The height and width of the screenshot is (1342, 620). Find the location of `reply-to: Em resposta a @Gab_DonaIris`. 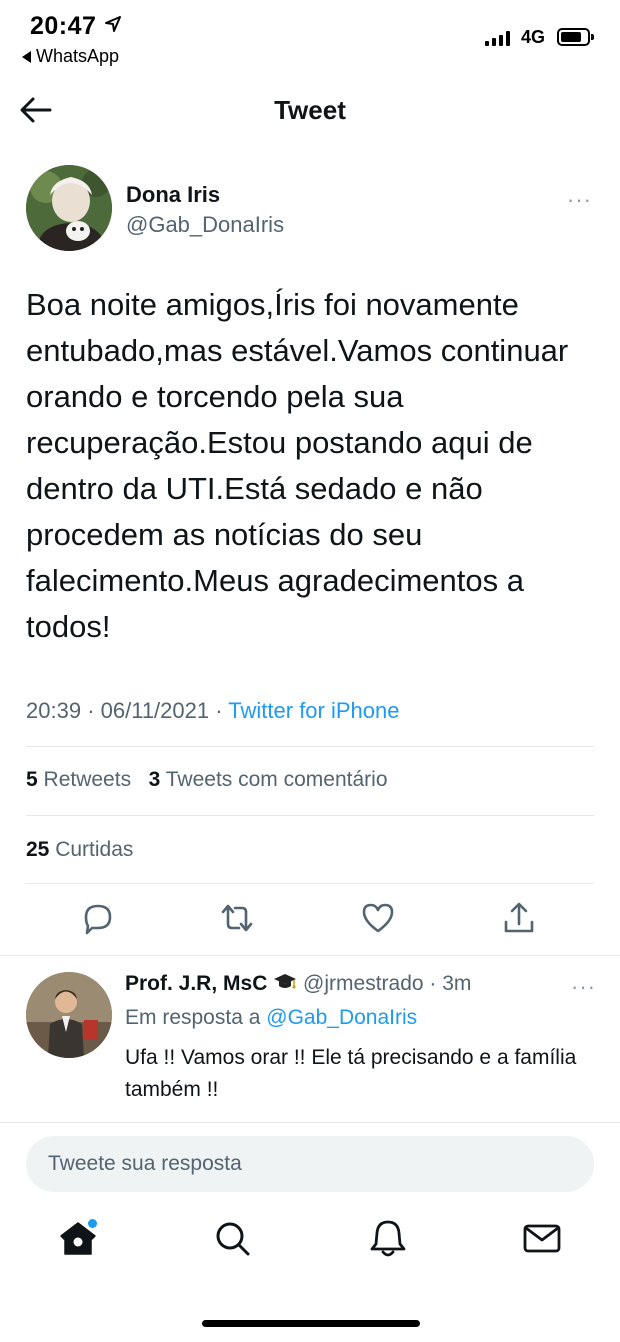

reply-to: Em resposta a @Gab_DonaIris is located at coordinates (271, 1018).